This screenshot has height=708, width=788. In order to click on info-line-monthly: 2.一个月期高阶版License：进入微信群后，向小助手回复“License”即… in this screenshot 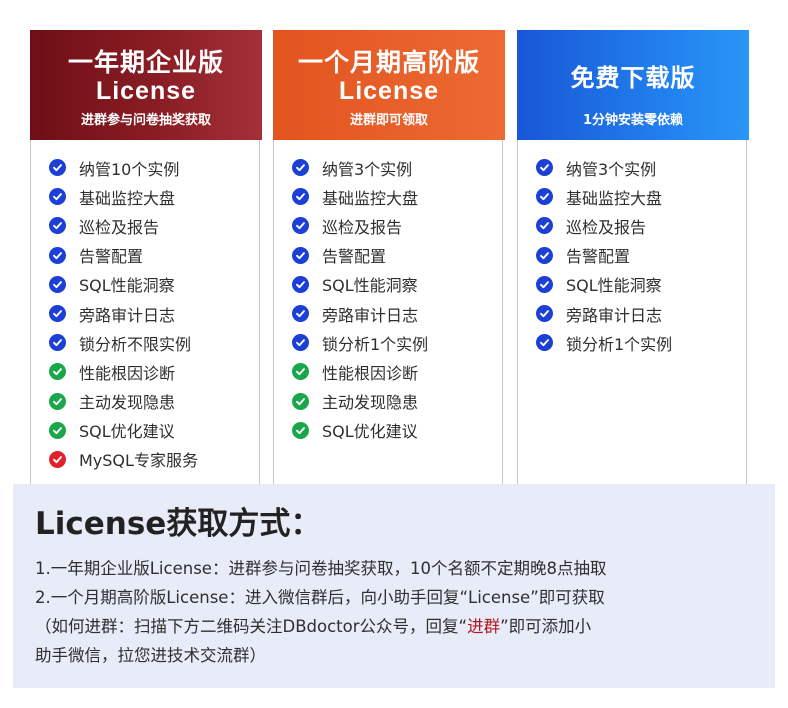, I will do `click(320, 597)`.